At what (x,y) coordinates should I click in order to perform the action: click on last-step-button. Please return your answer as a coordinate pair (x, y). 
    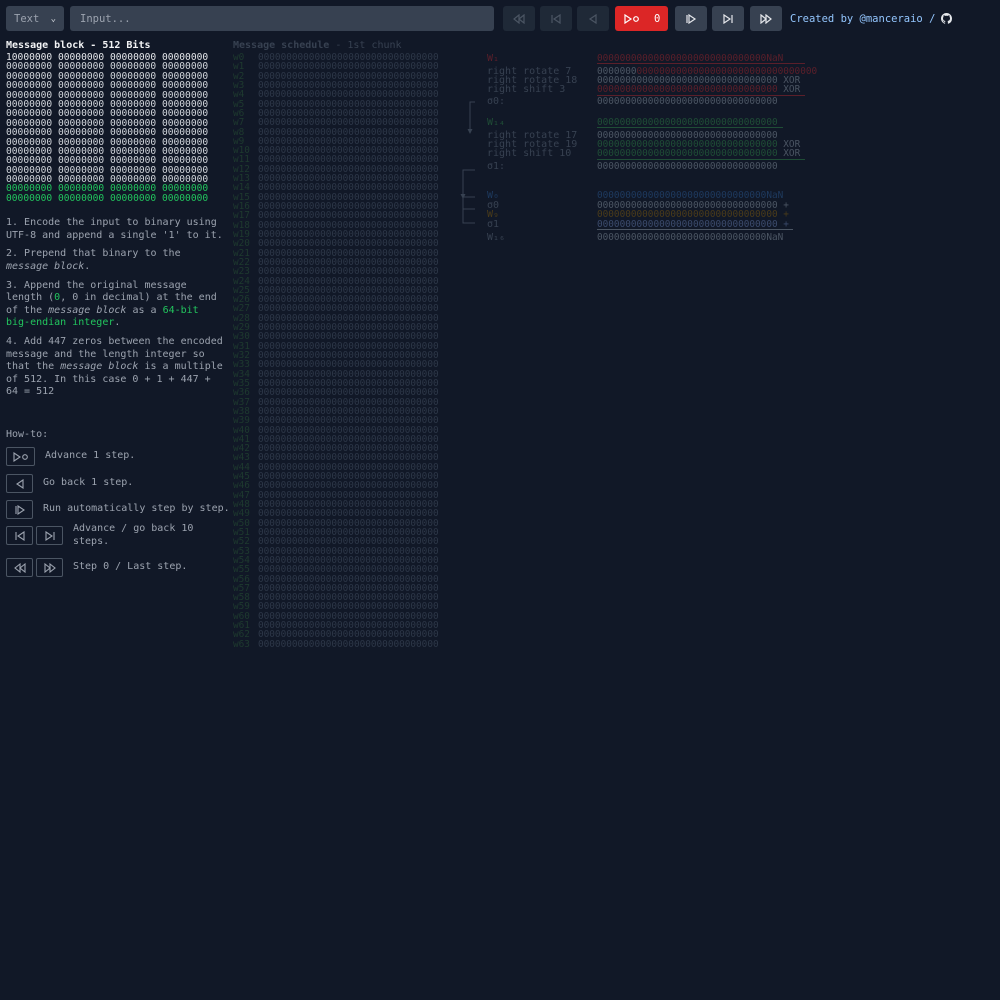
    Looking at the image, I should click on (766, 18).